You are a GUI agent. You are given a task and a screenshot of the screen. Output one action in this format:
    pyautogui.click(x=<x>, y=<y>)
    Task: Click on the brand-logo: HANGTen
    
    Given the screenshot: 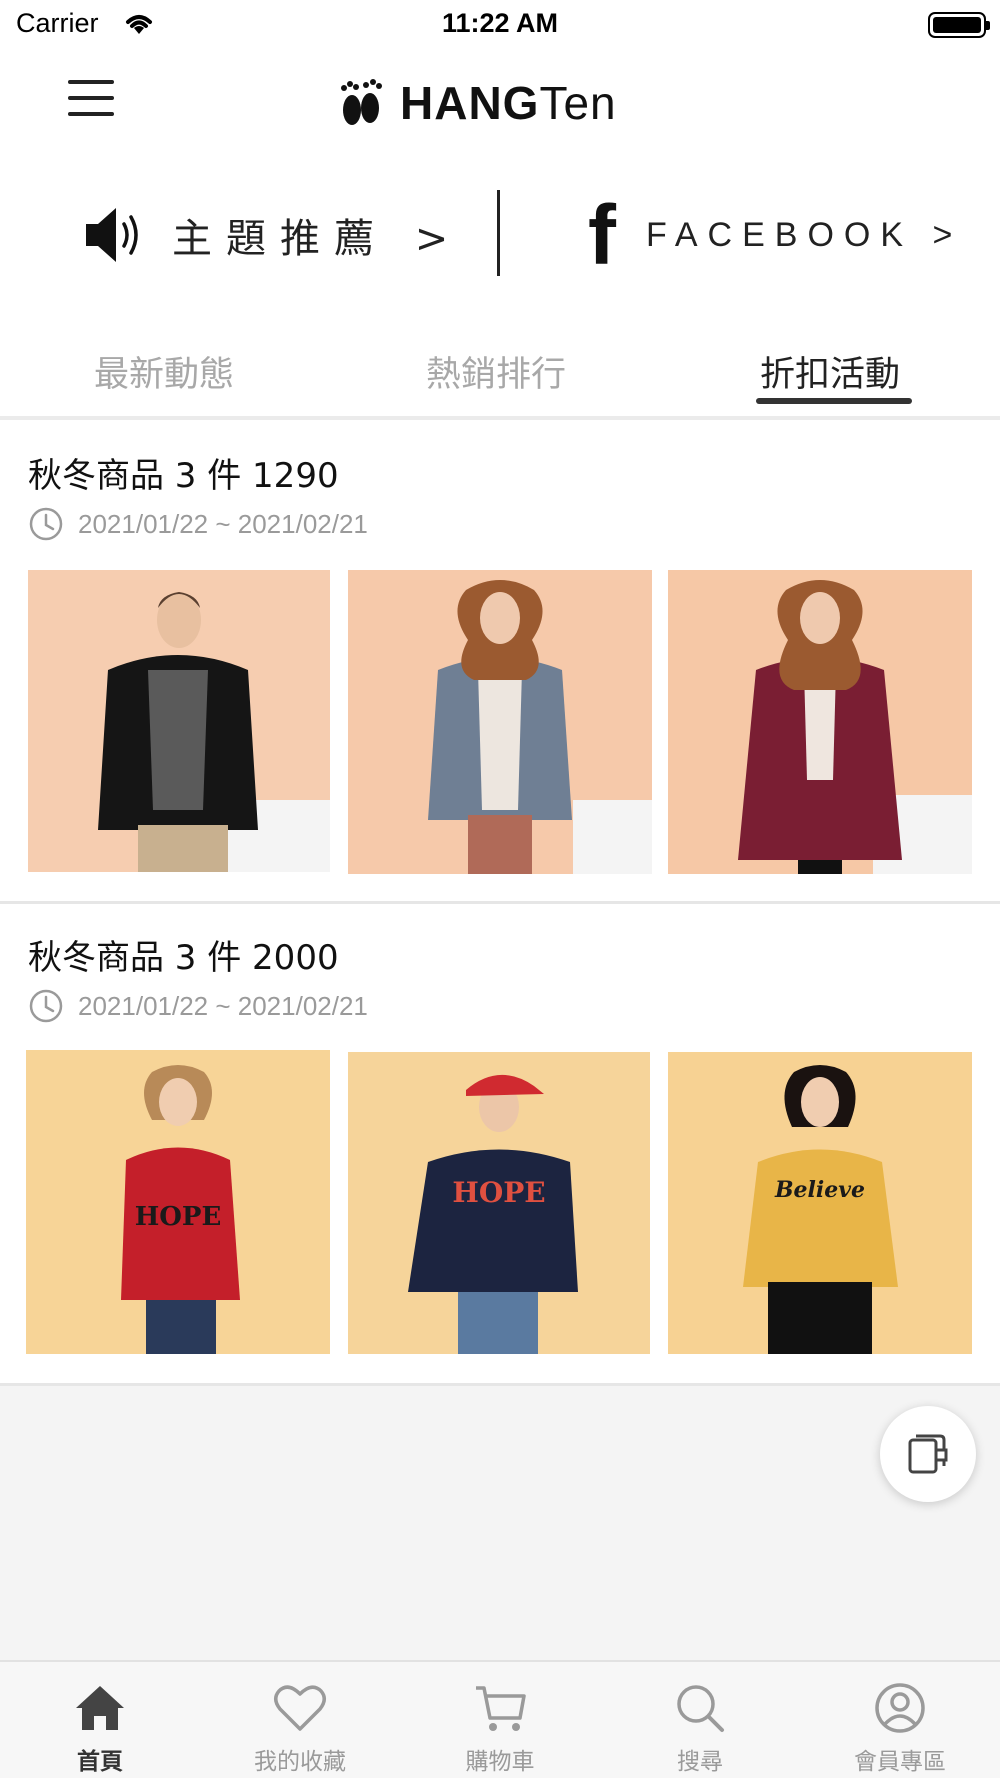 What is the action you would take?
    pyautogui.click(x=477, y=103)
    